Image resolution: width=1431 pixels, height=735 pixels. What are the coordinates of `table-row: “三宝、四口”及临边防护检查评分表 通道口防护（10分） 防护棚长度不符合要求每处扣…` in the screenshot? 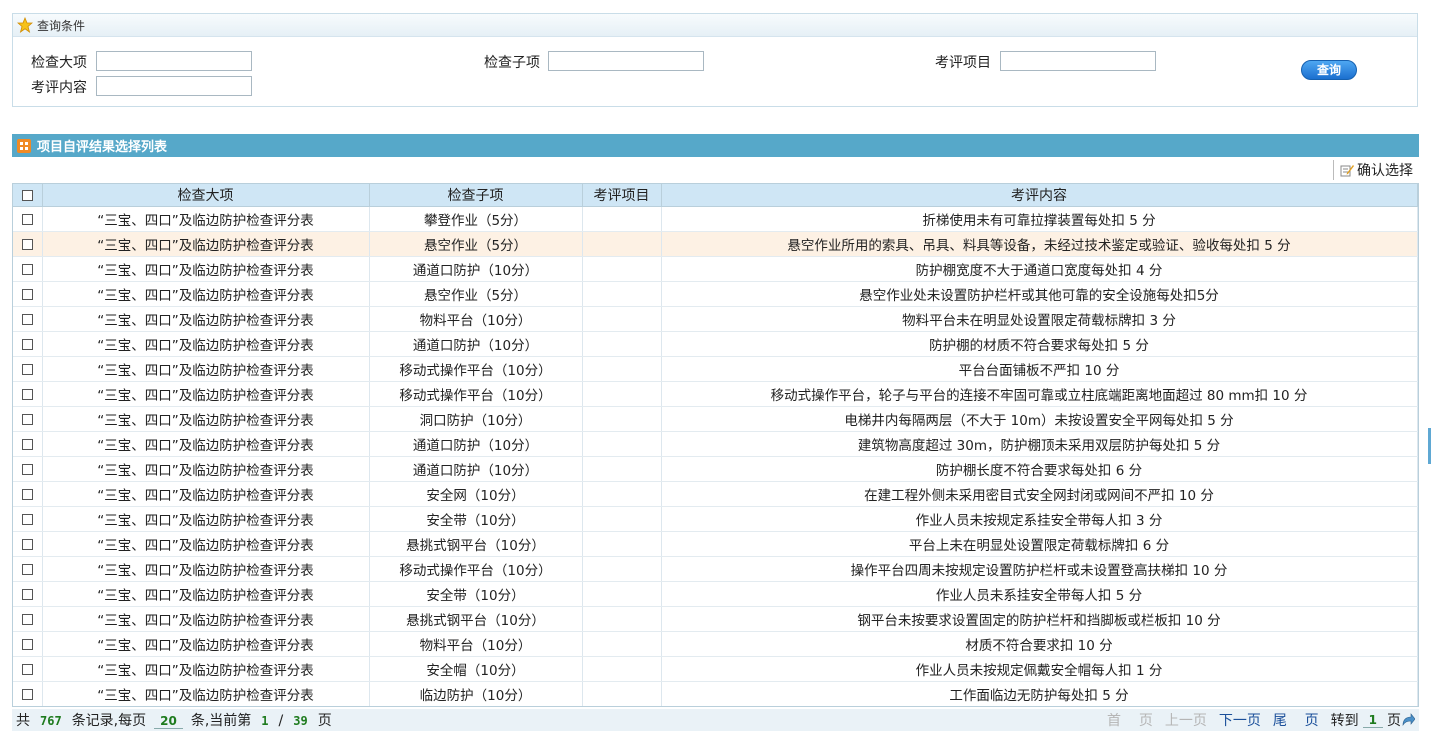 It's located at (715, 469).